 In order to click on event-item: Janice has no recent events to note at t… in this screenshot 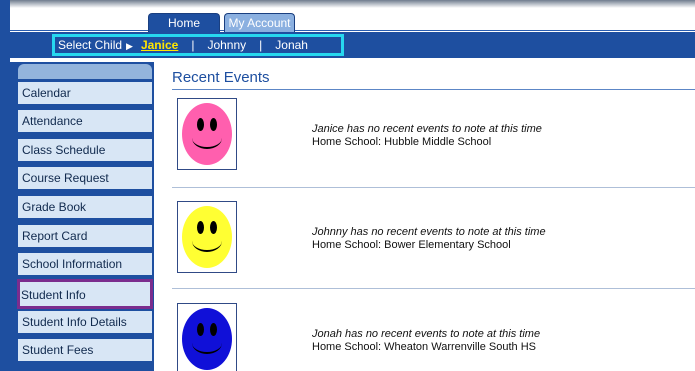, I will do `click(427, 136)`.